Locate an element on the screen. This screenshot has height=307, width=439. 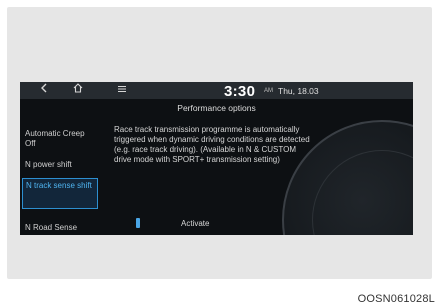
sidebar-item-n-road-sense: N Road Sense is located at coordinates (60, 228).